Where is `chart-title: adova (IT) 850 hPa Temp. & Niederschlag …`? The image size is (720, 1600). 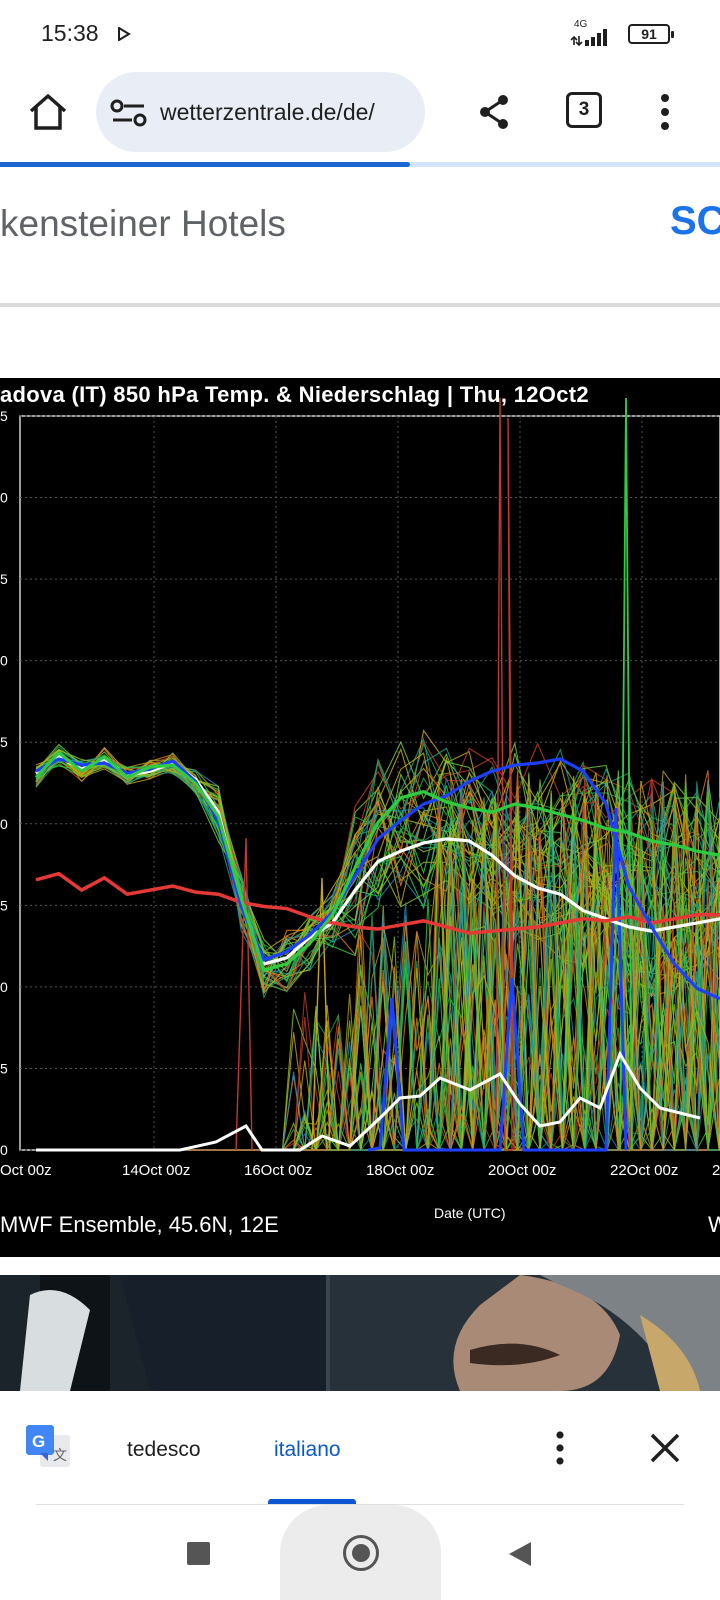
chart-title: adova (IT) 850 hPa Temp. & Niederschlag … is located at coordinates (294, 394).